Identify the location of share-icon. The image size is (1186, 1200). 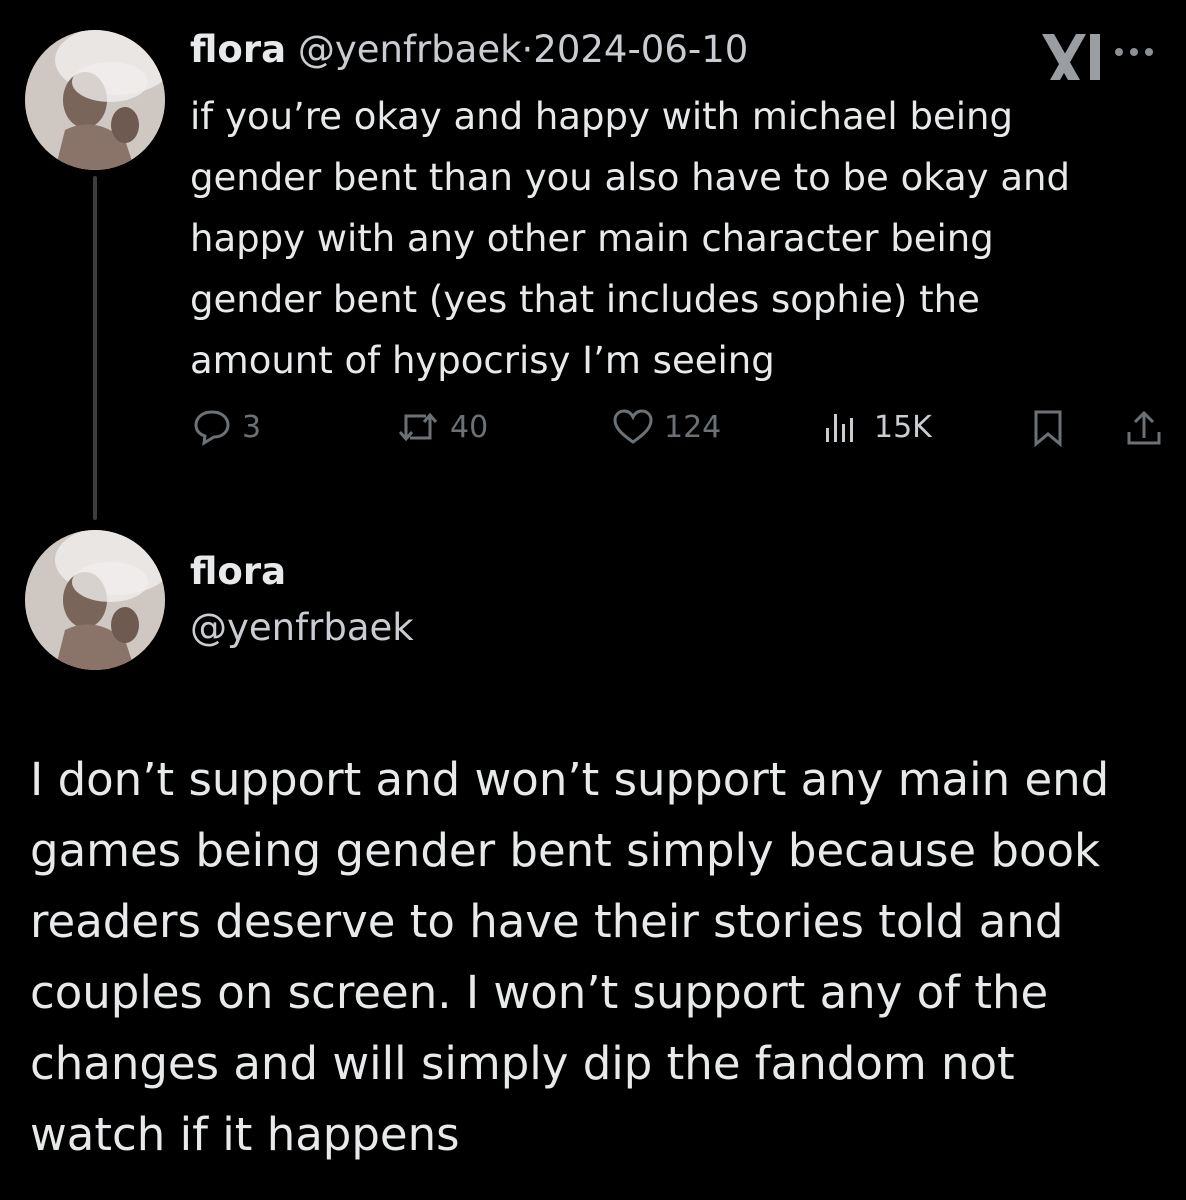
(1144, 427).